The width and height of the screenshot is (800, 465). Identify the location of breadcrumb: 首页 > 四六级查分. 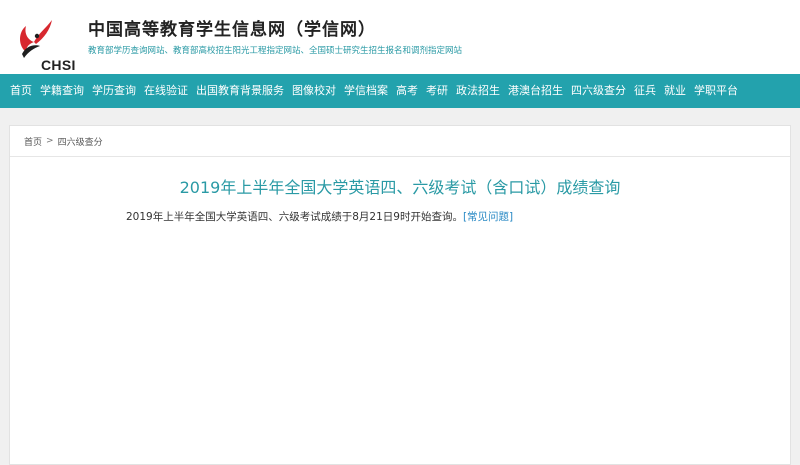
(400, 141).